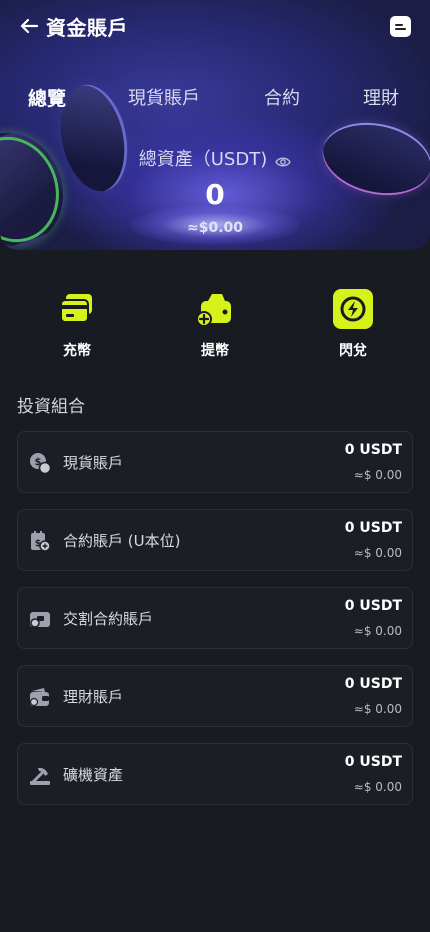  Describe the element at coordinates (215, 194) in the screenshot. I see `total-asset-value: 0` at that location.